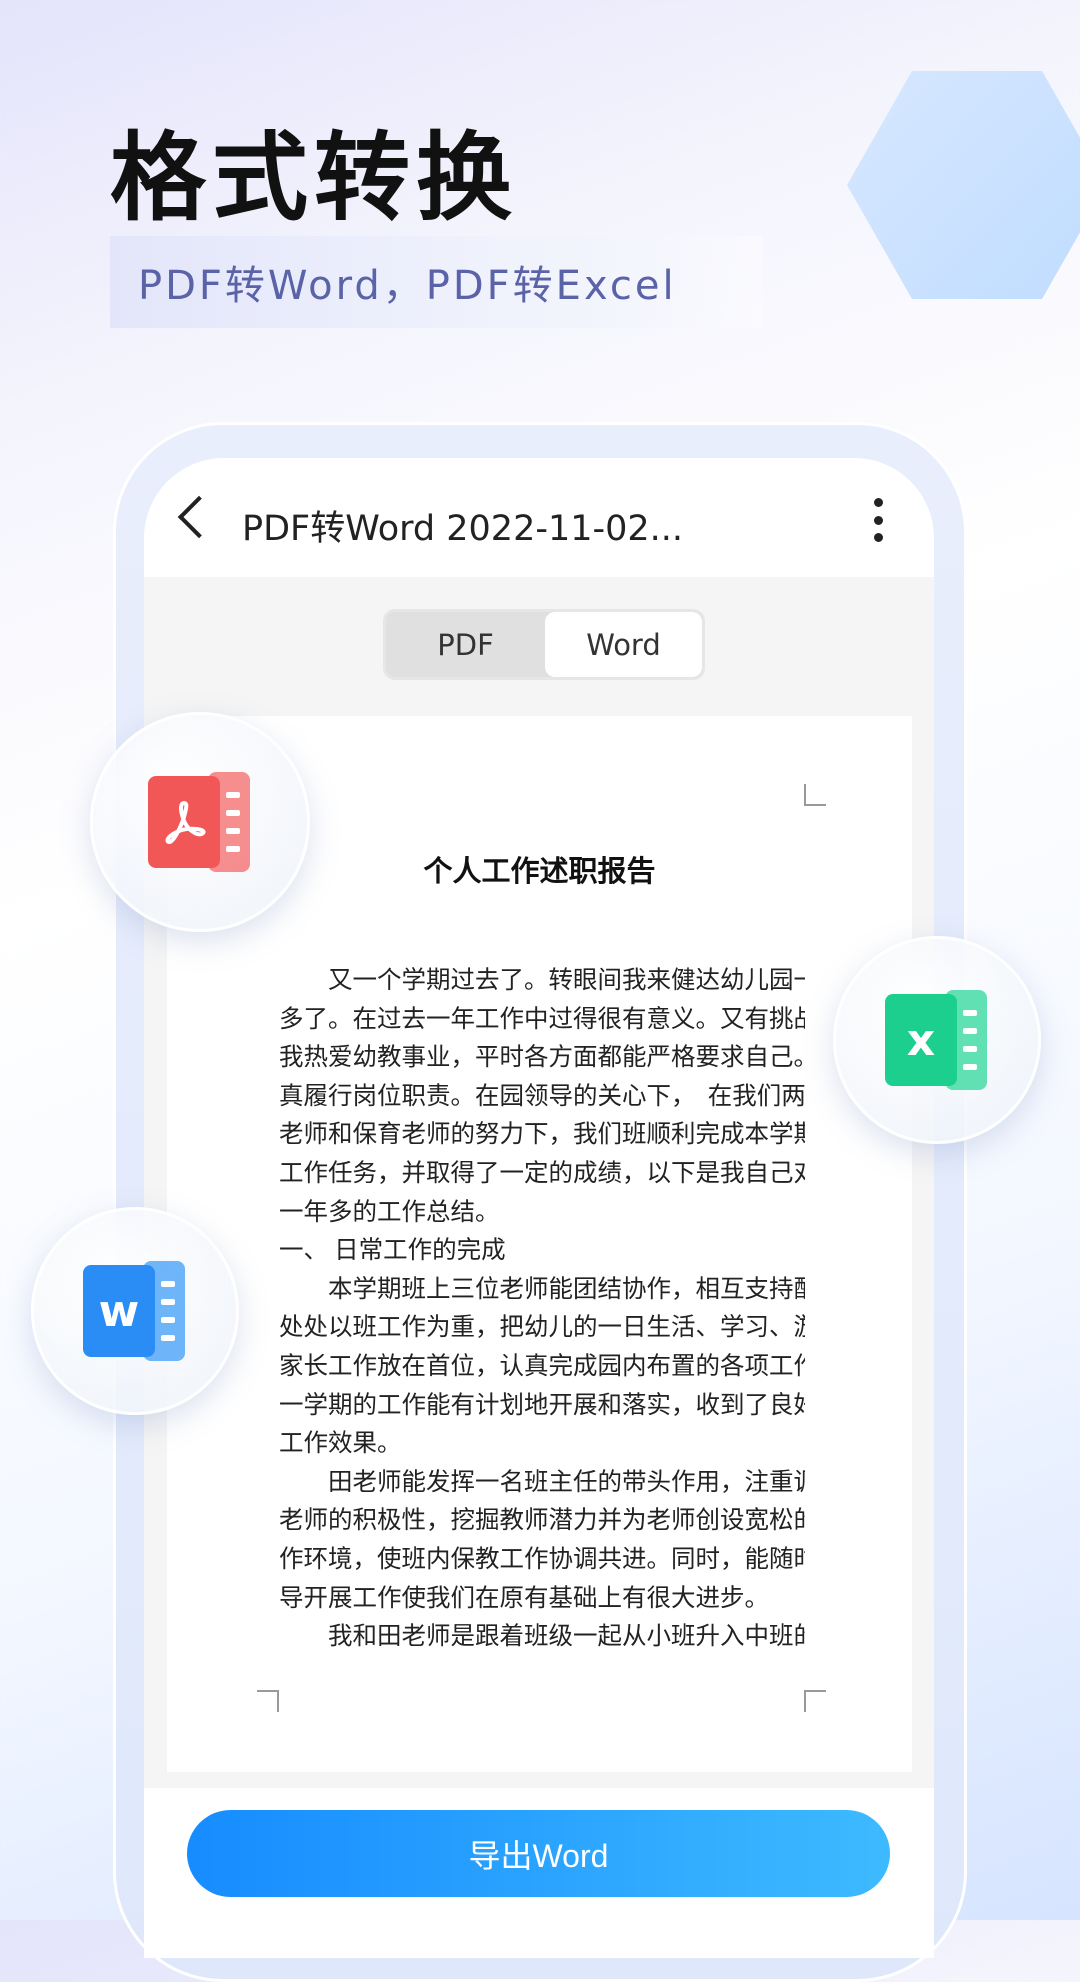 This screenshot has height=1982, width=1080. I want to click on document-line: 工作任务，并取得了一定的成绩，以下是我自己对这, so click(542, 1173).